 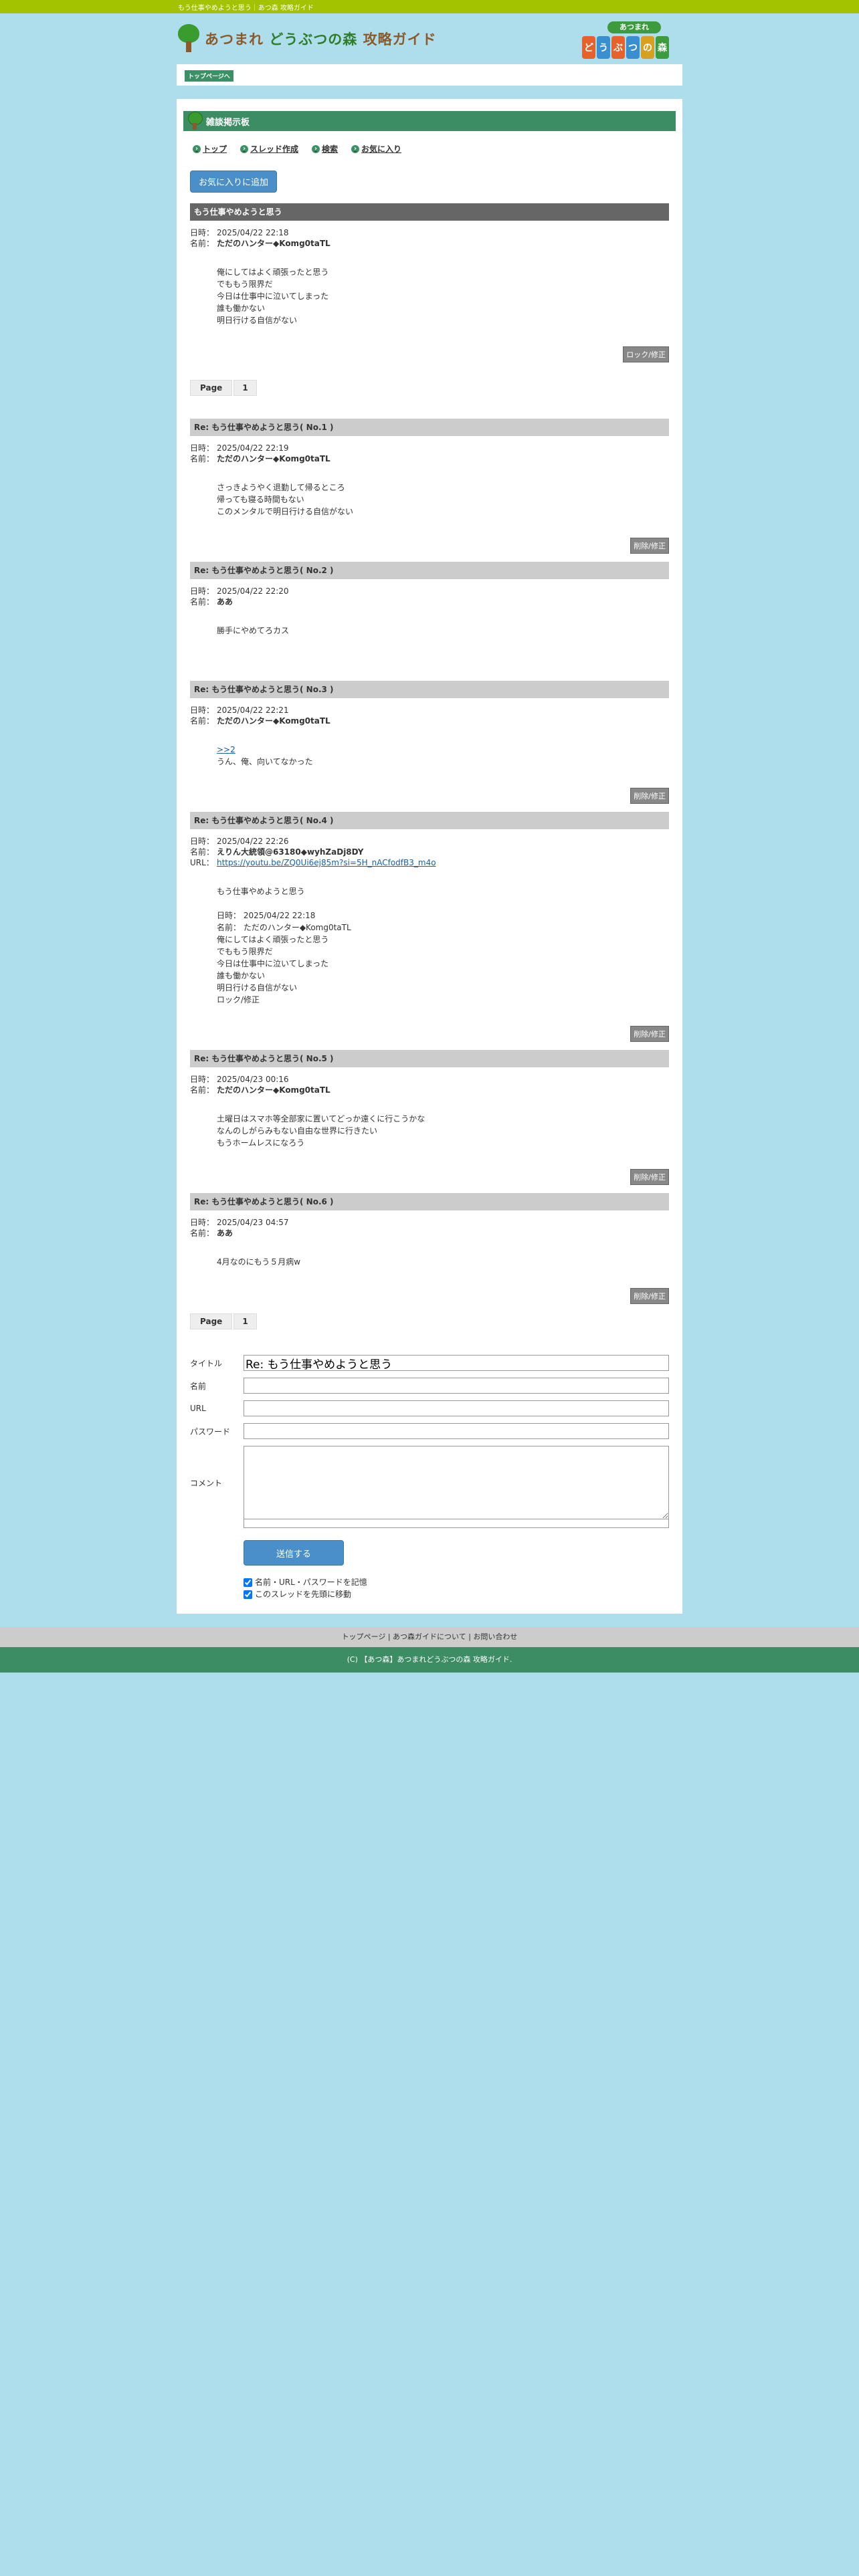 I want to click on password-input, so click(x=456, y=1431).